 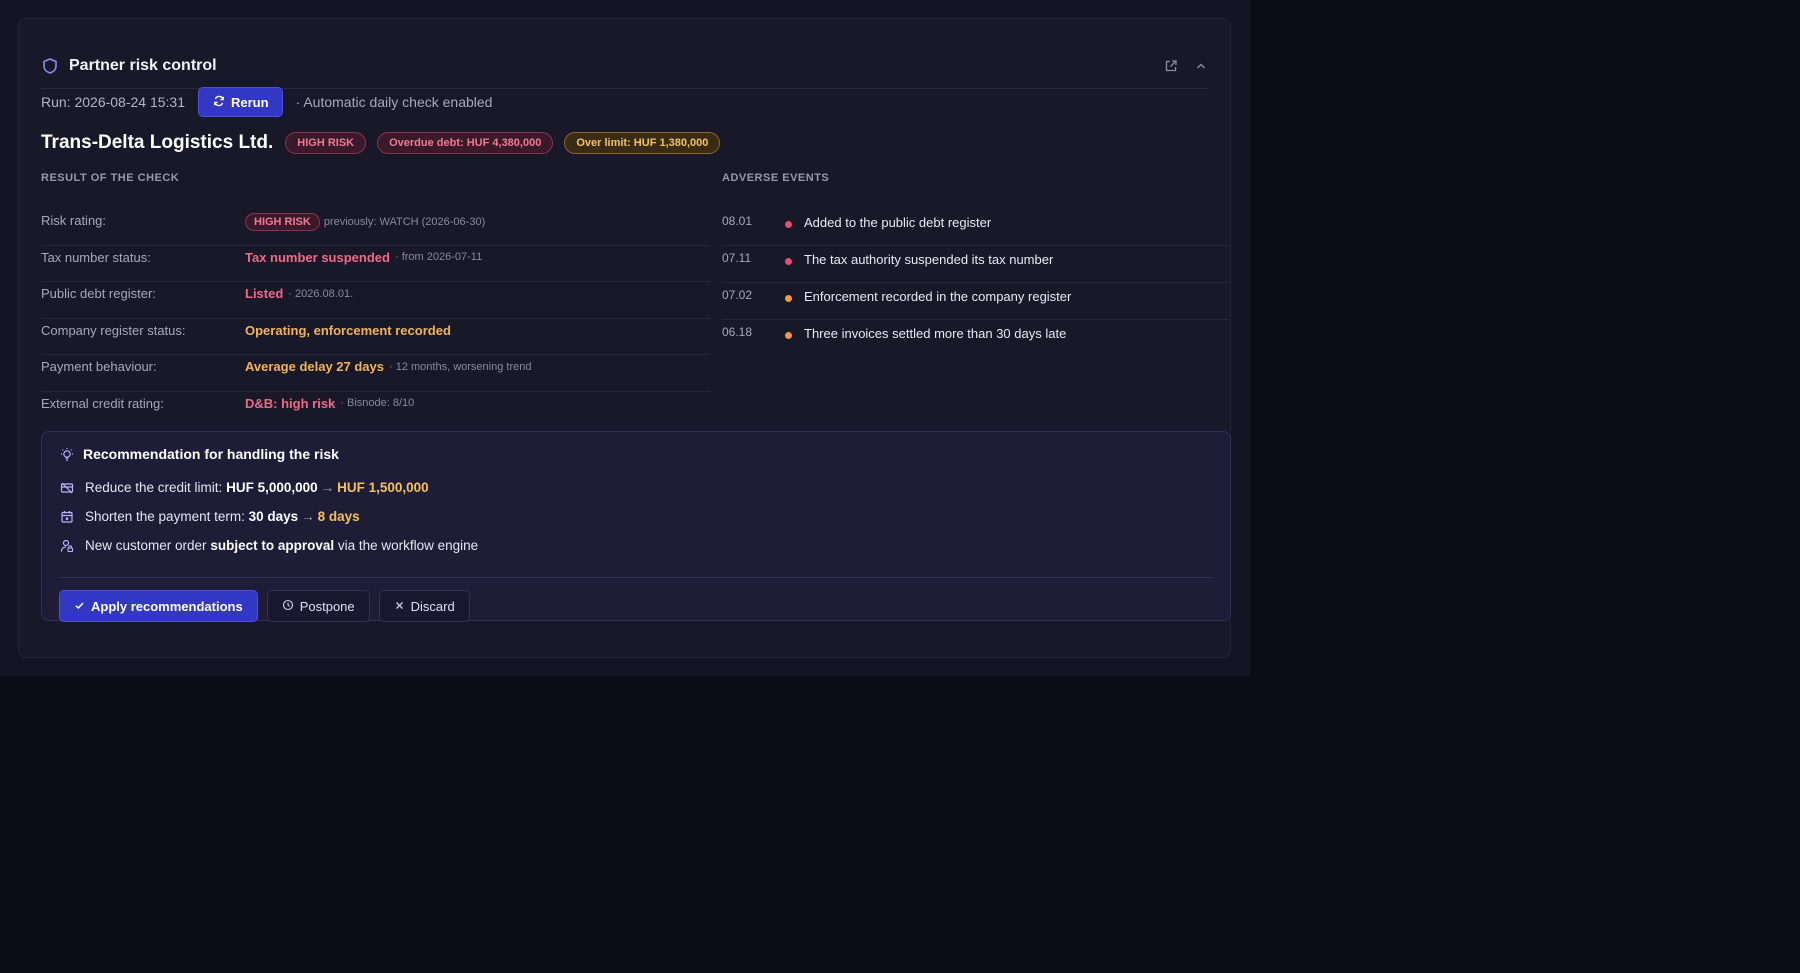 I want to click on event-item: 08.01 Added to the public debt register, so click(x=975, y=227).